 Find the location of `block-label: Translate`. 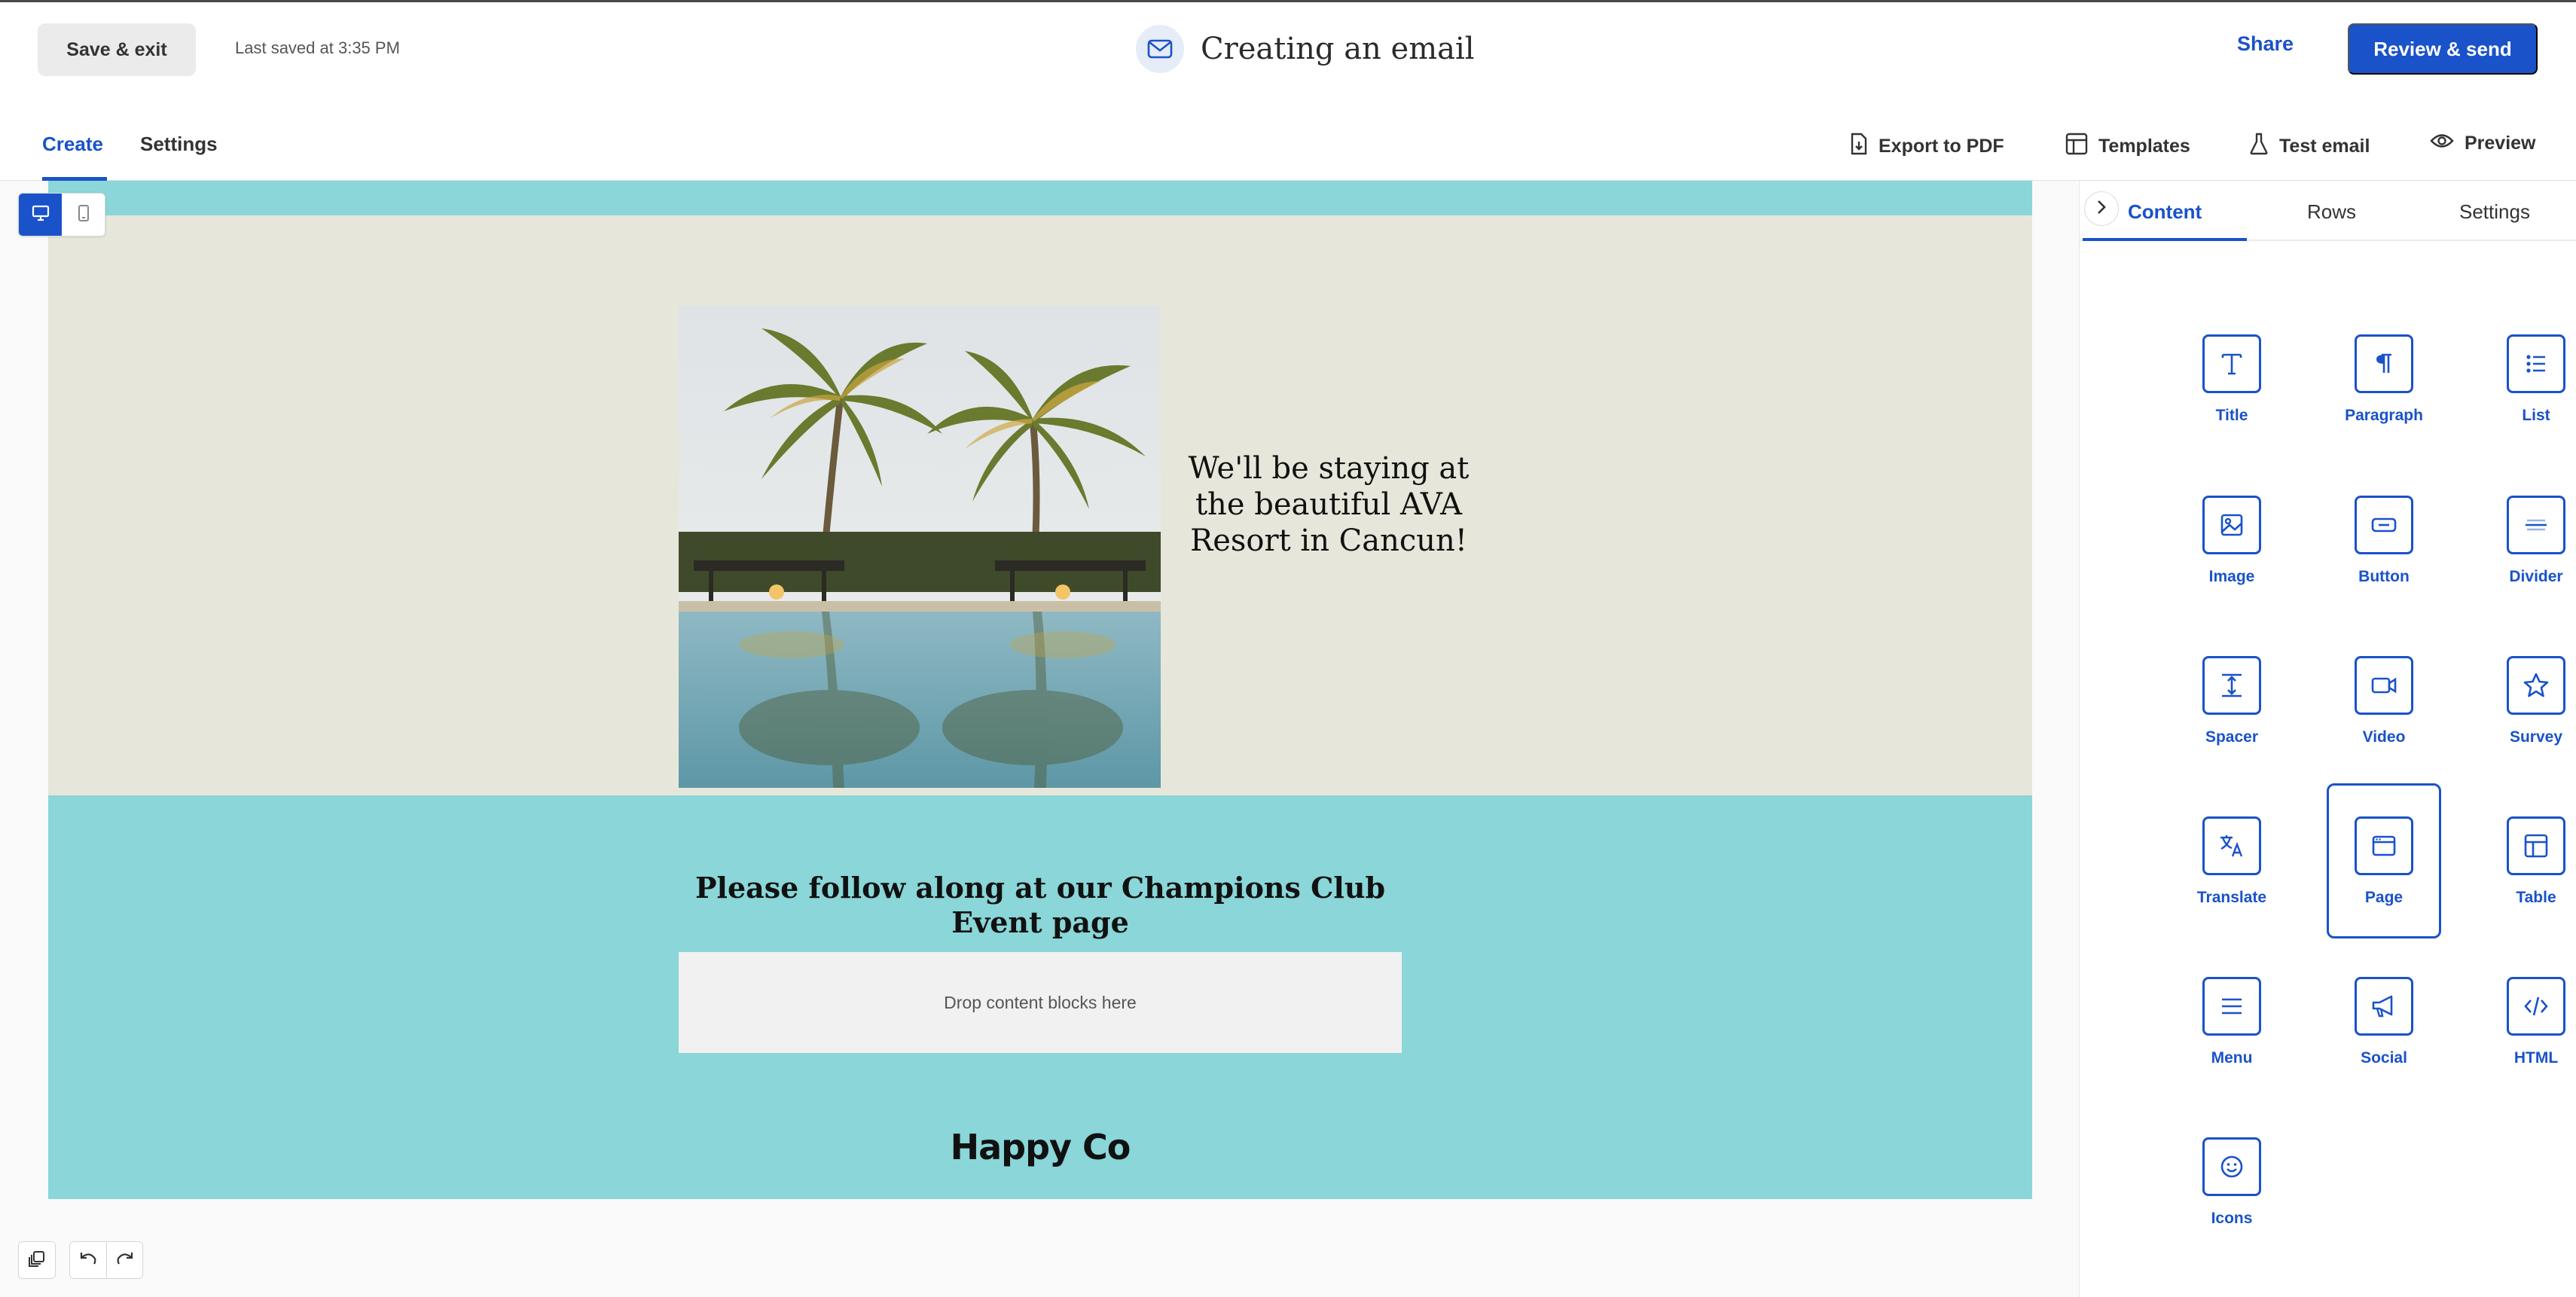

block-label: Translate is located at coordinates (2231, 897).